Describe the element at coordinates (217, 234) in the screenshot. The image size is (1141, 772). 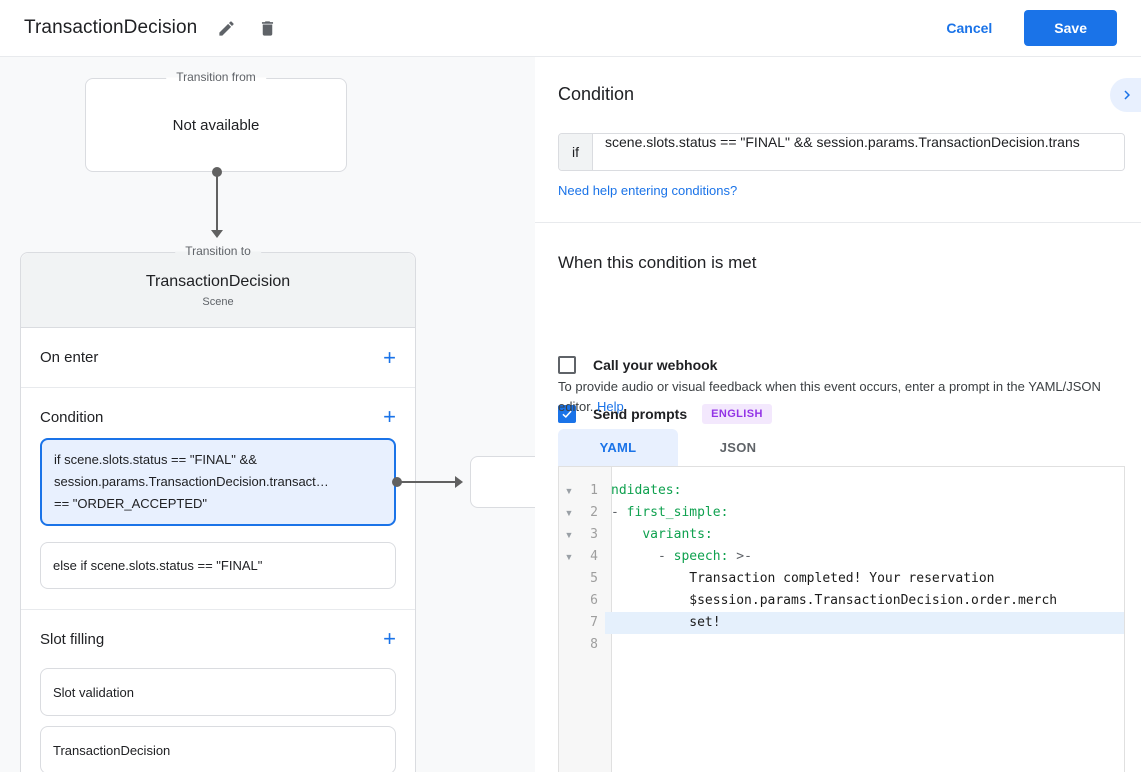
I see `flow-connector-arrowhead` at that location.